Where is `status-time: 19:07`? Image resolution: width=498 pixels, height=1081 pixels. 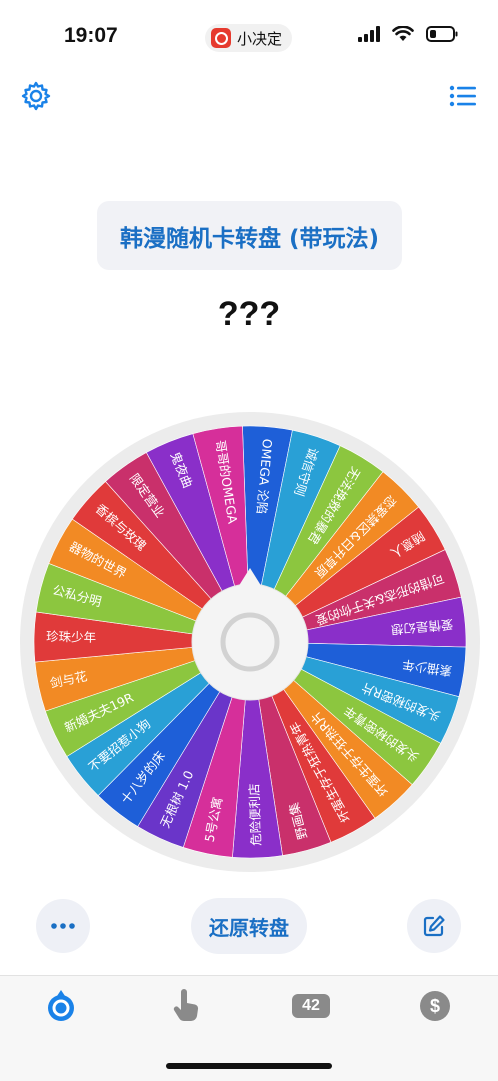 status-time: 19:07 is located at coordinates (91, 35).